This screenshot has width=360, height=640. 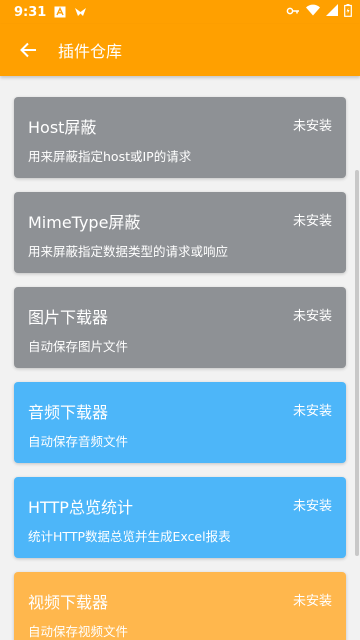 What do you see at coordinates (110, 156) in the screenshot?
I see `plugin-description: 用来屏蔽指定host或IP的请求` at bounding box center [110, 156].